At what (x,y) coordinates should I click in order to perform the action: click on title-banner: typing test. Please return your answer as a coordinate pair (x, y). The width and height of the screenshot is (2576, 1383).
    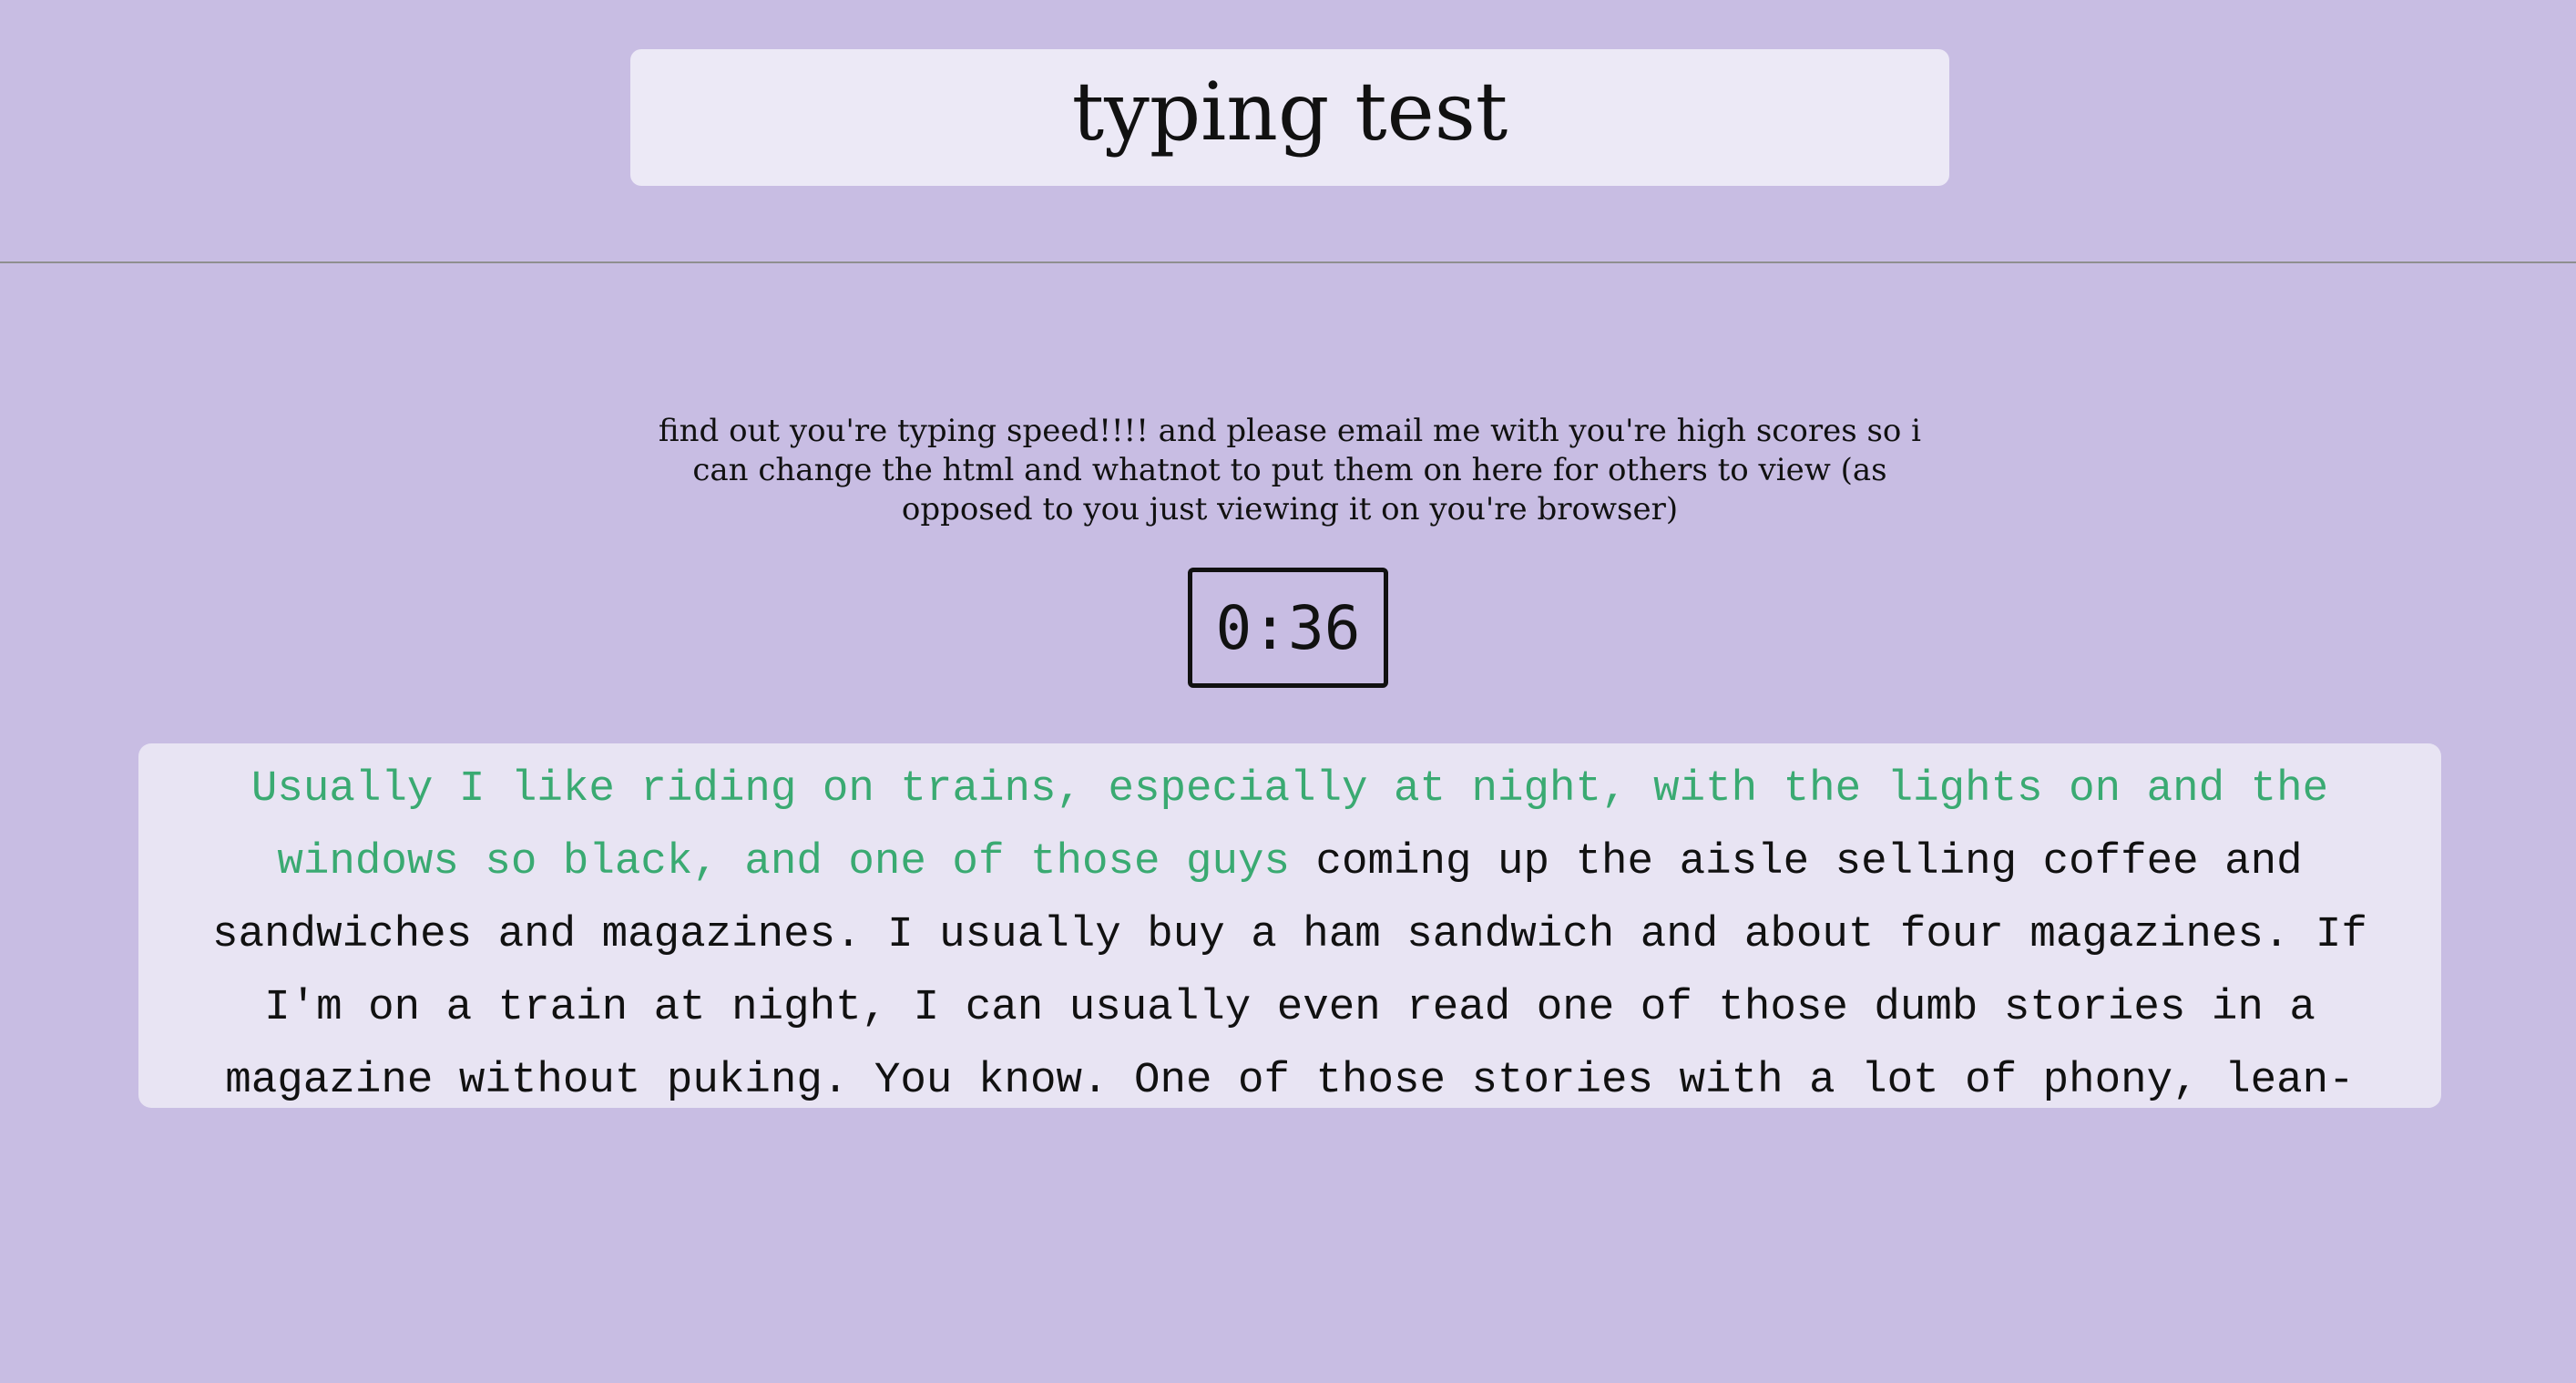
    Looking at the image, I should click on (1289, 117).